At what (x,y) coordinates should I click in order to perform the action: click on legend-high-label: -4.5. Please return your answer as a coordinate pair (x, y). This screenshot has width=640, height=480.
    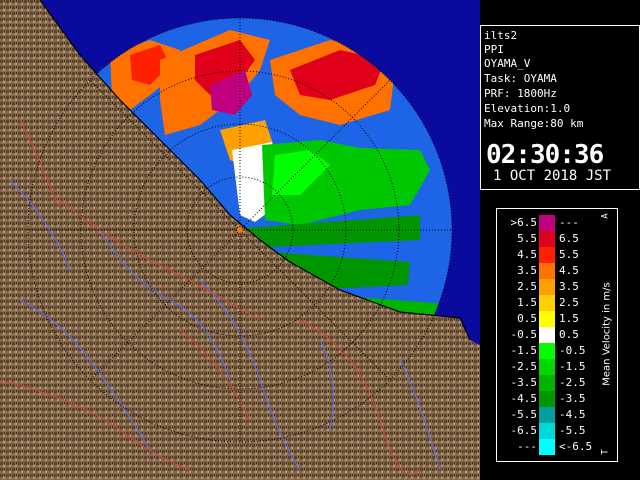
    Looking at the image, I should click on (572, 414).